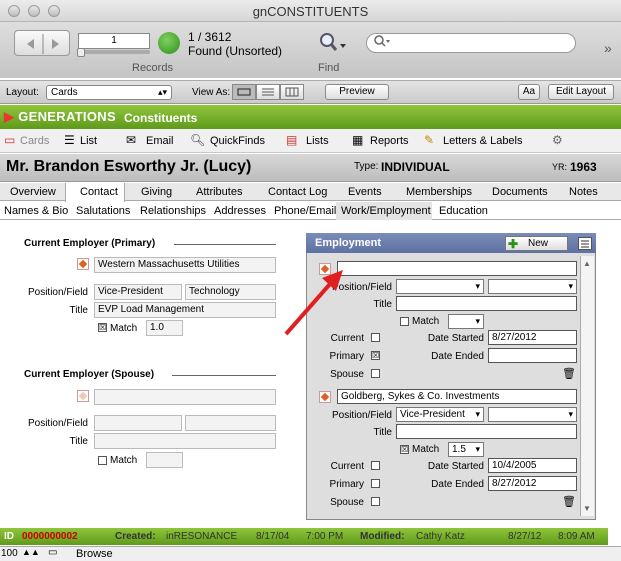  Describe the element at coordinates (31, 552) in the screenshot. I see `zoom-controls-icon: ▲▲` at that location.